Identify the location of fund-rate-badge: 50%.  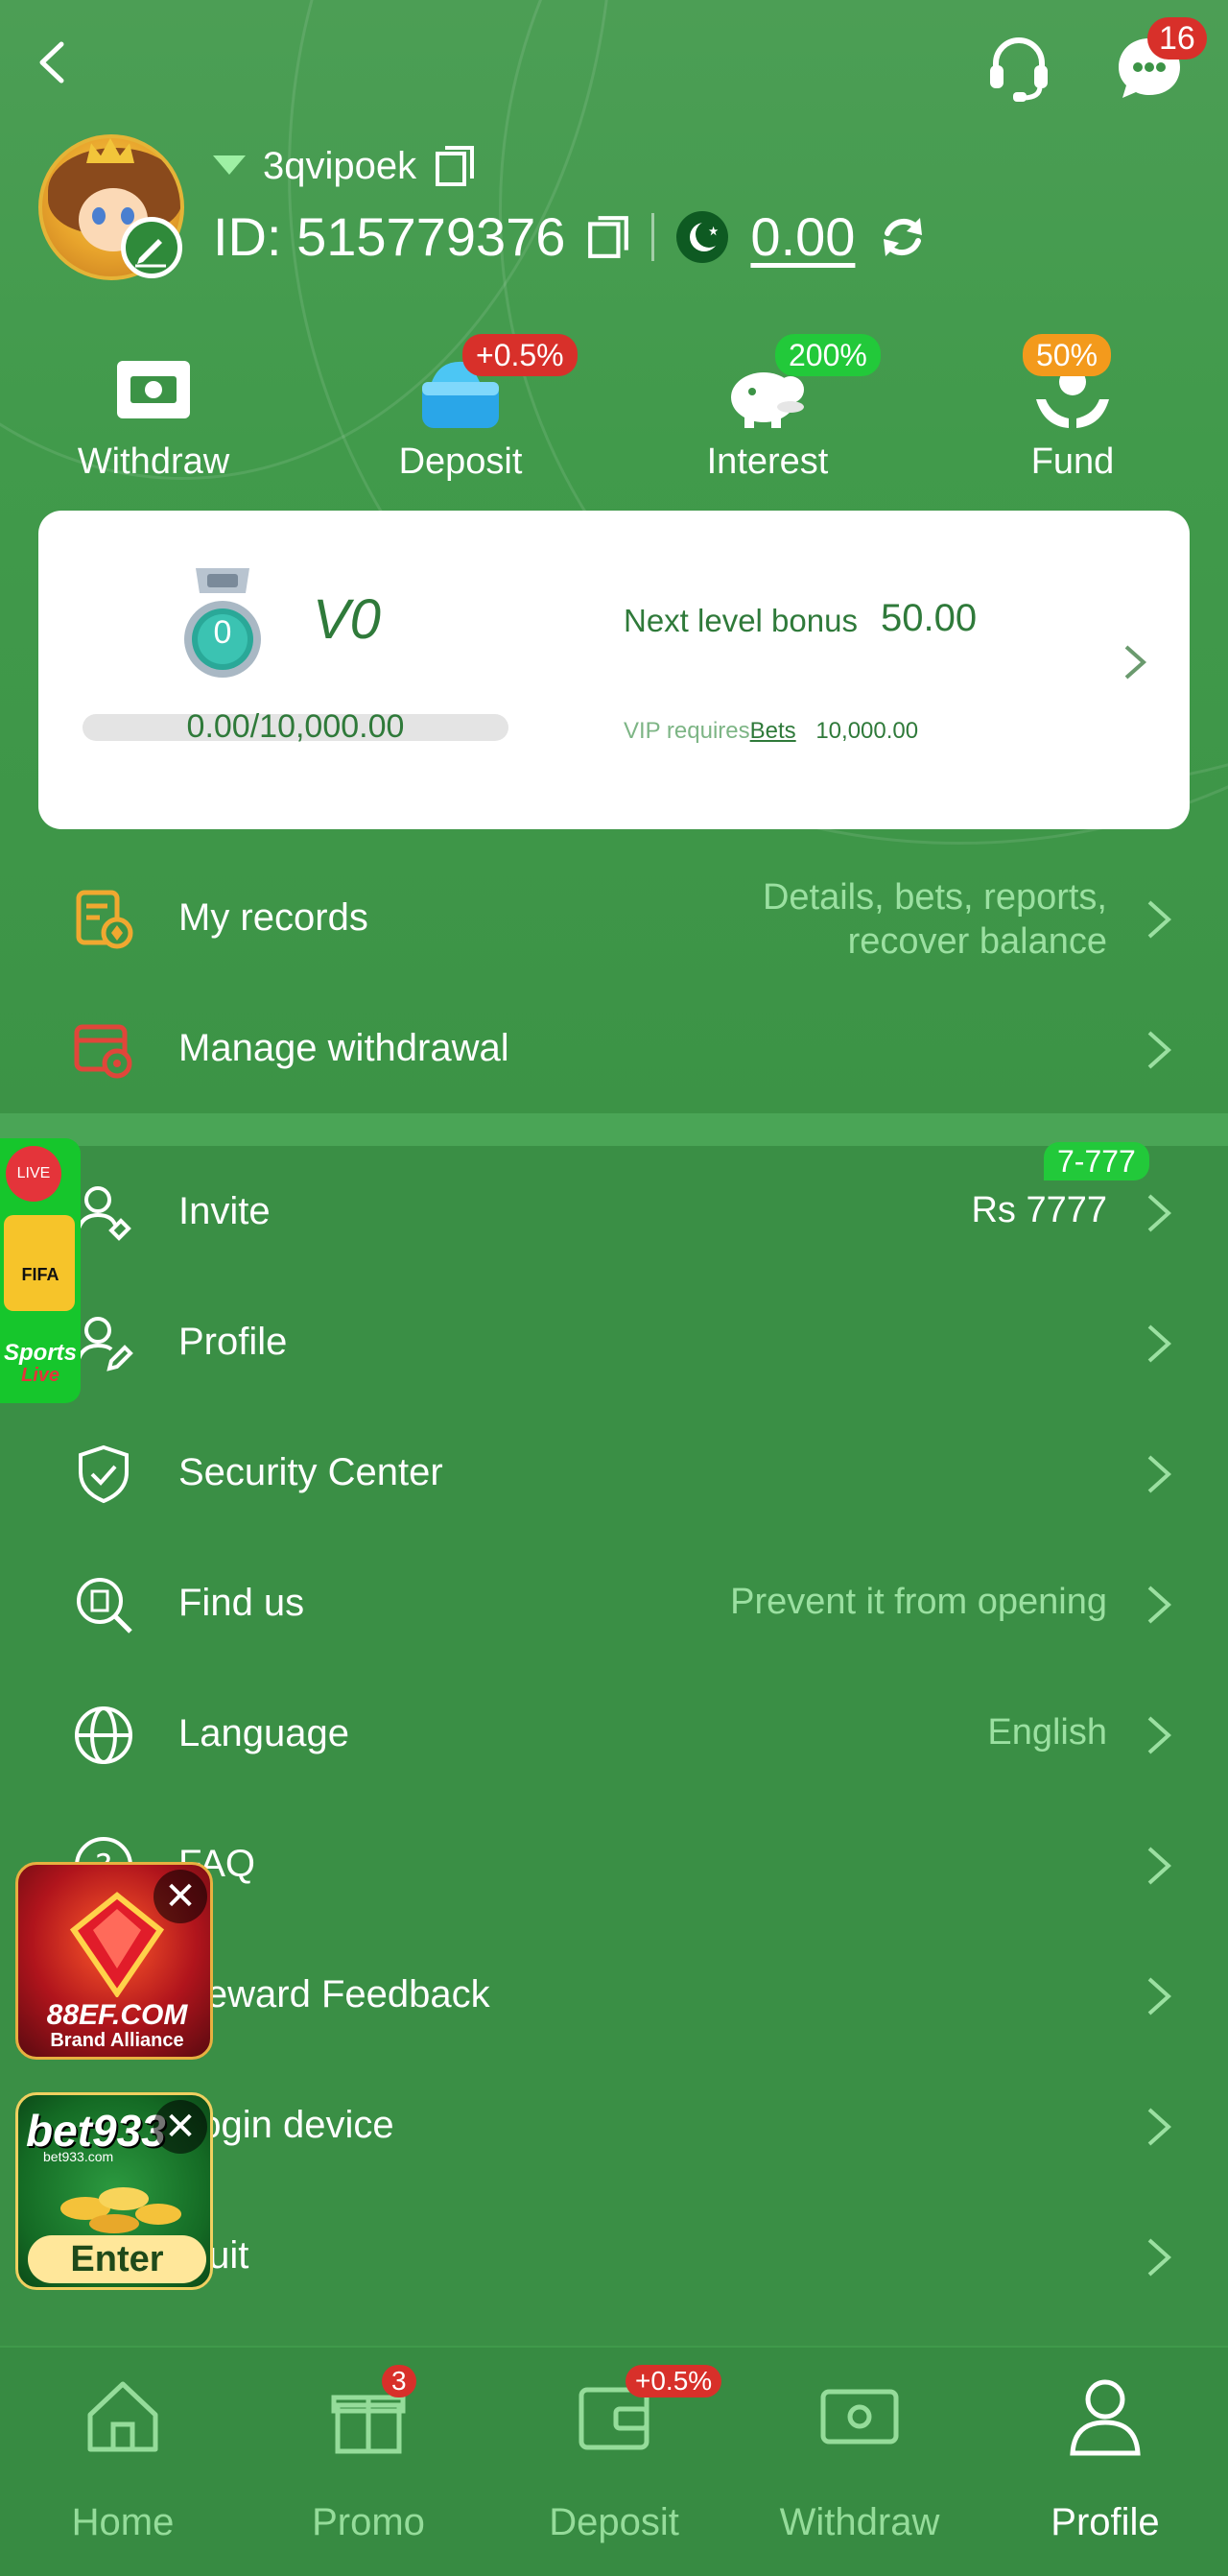
(1067, 355).